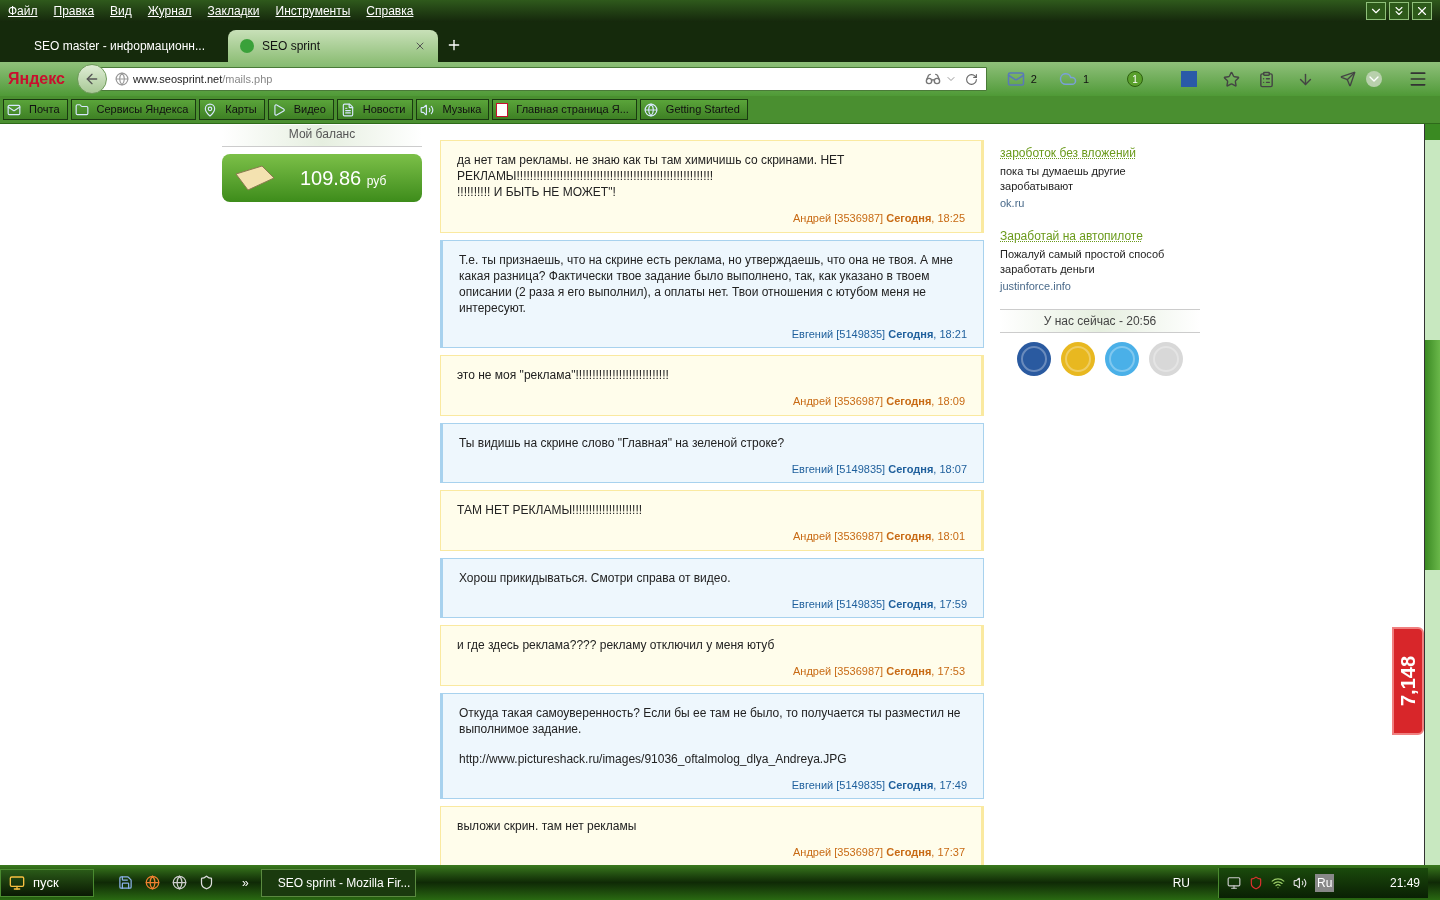 This screenshot has height=900, width=1440. What do you see at coordinates (1033, 79) in the screenshot?
I see `mail-count: 2` at bounding box center [1033, 79].